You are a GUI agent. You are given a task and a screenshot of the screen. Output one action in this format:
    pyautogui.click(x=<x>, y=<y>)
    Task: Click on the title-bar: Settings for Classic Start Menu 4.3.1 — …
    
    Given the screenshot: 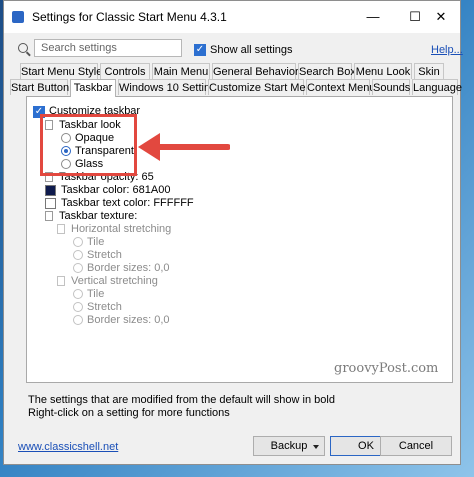 What is the action you would take?
    pyautogui.click(x=232, y=17)
    